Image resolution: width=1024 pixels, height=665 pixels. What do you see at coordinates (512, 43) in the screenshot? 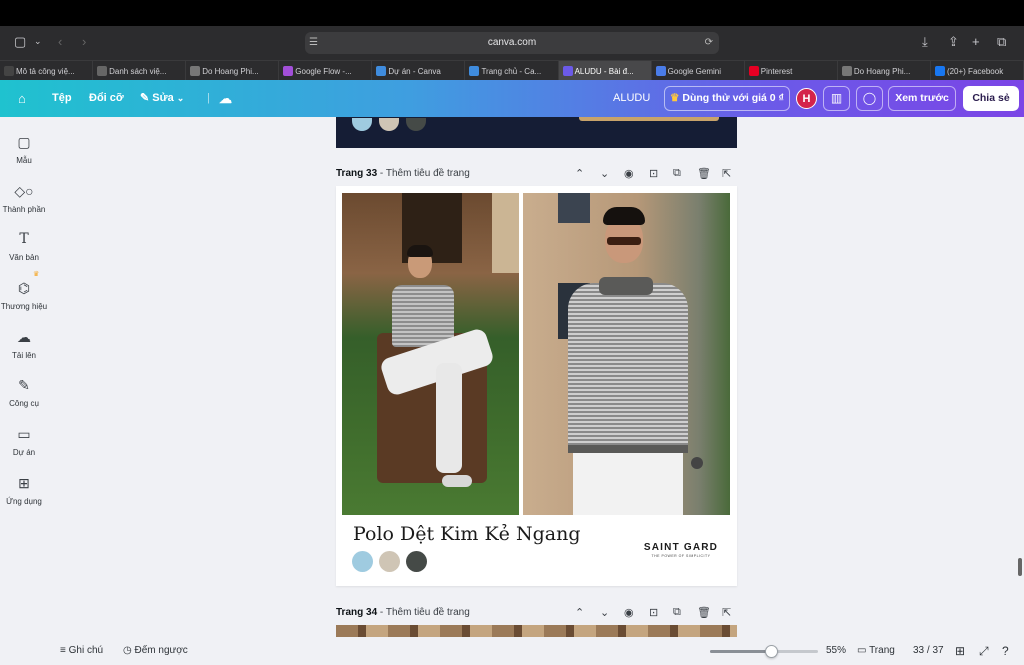
I see `address-bar: ☰ canva.com ⟳` at bounding box center [512, 43].